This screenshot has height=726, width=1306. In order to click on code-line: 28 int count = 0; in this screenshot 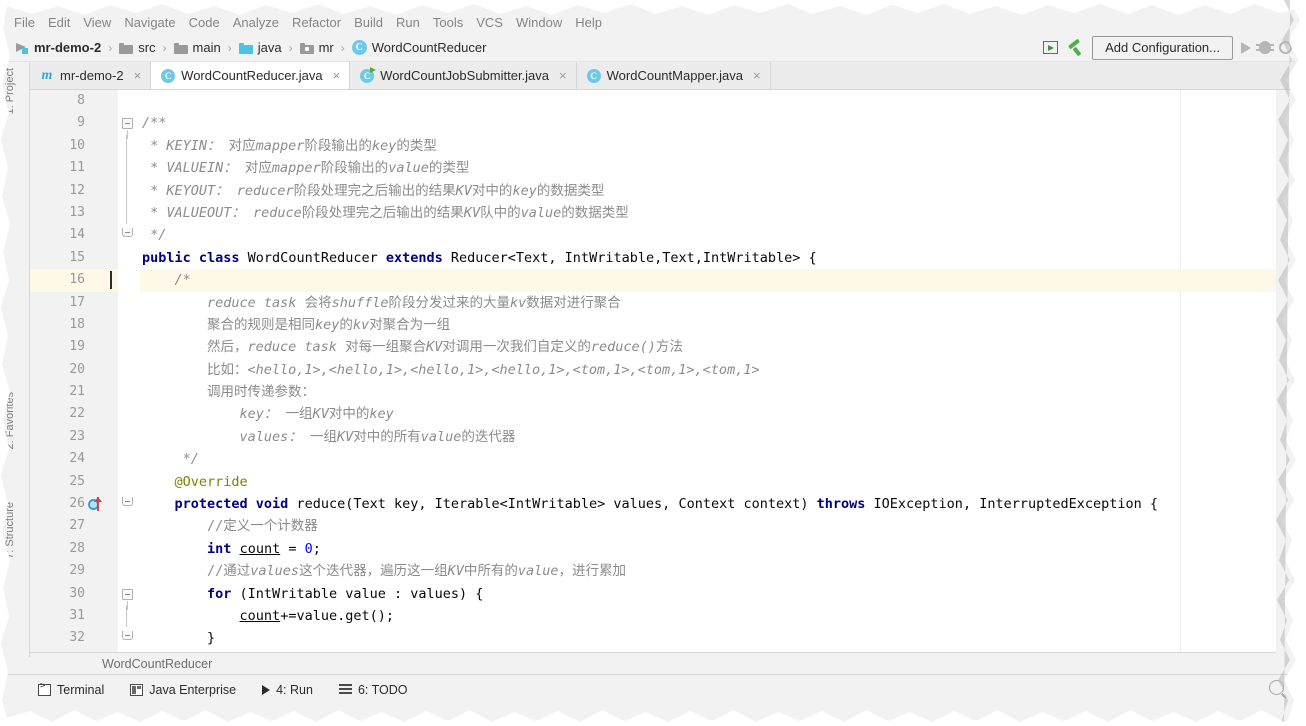, I will do `click(653, 549)`.